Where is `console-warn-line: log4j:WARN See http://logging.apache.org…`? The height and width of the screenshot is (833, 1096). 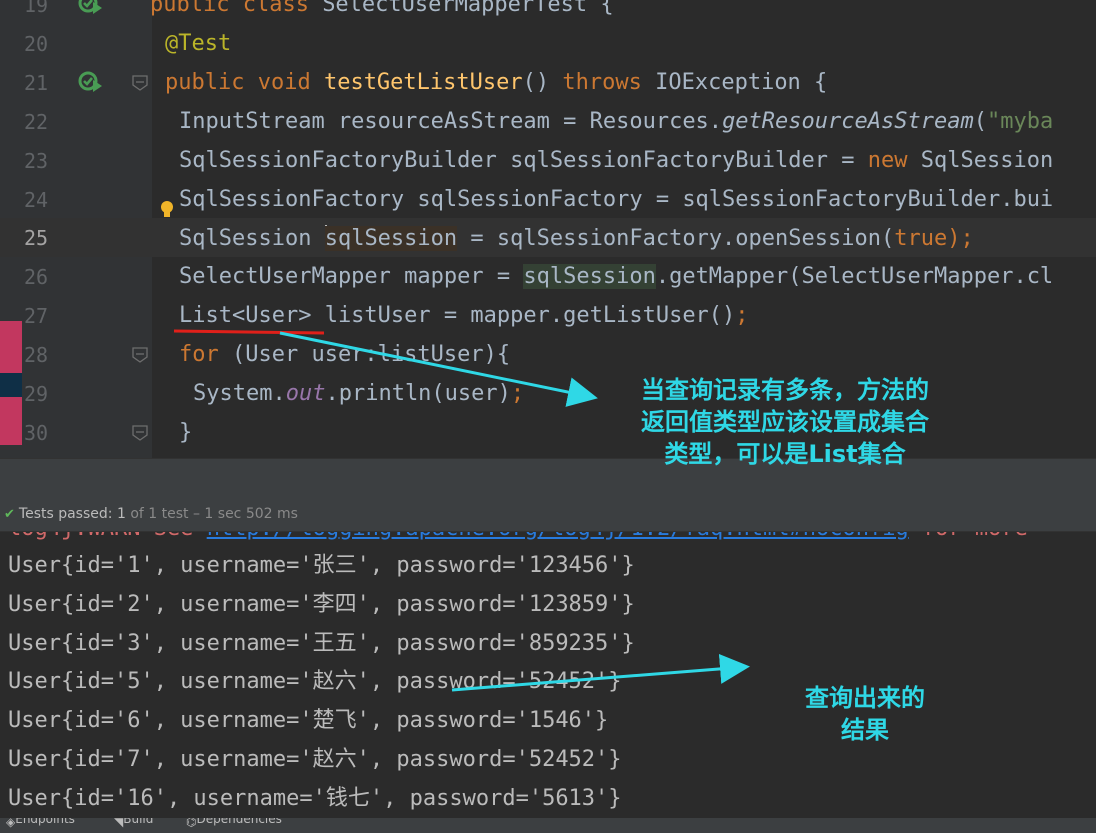
console-warn-line: log4j:WARN See http://logging.apache.org… is located at coordinates (518, 537).